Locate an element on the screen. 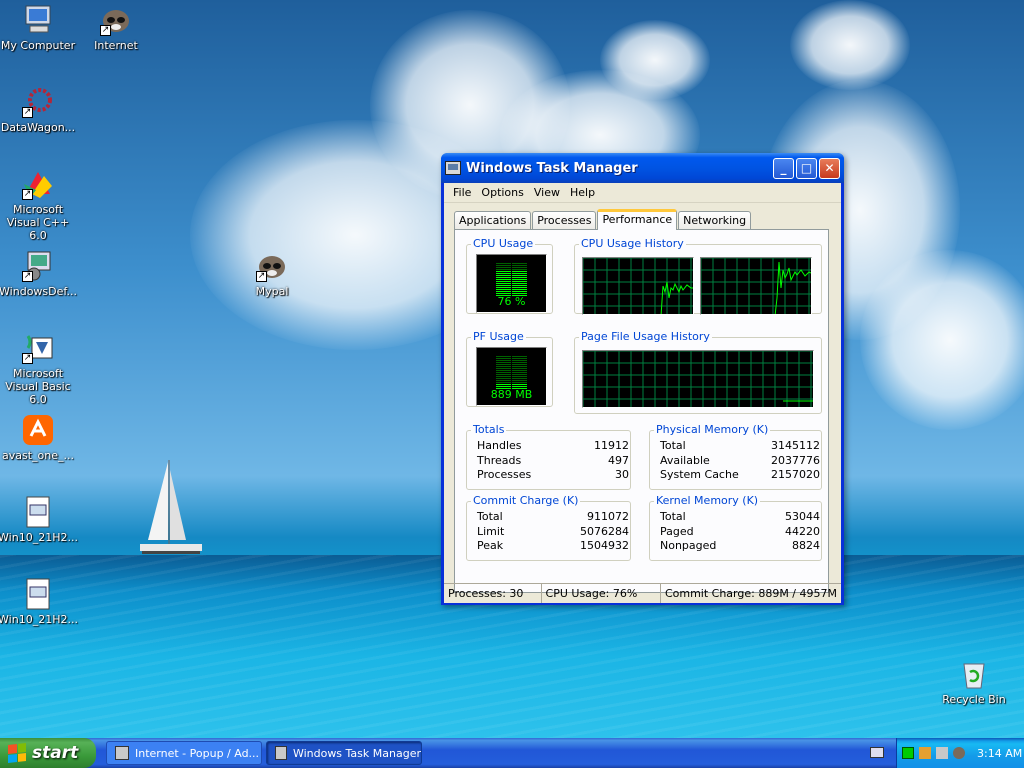 The height and width of the screenshot is (768, 1024). tab-networking: Networking is located at coordinates (715, 220).